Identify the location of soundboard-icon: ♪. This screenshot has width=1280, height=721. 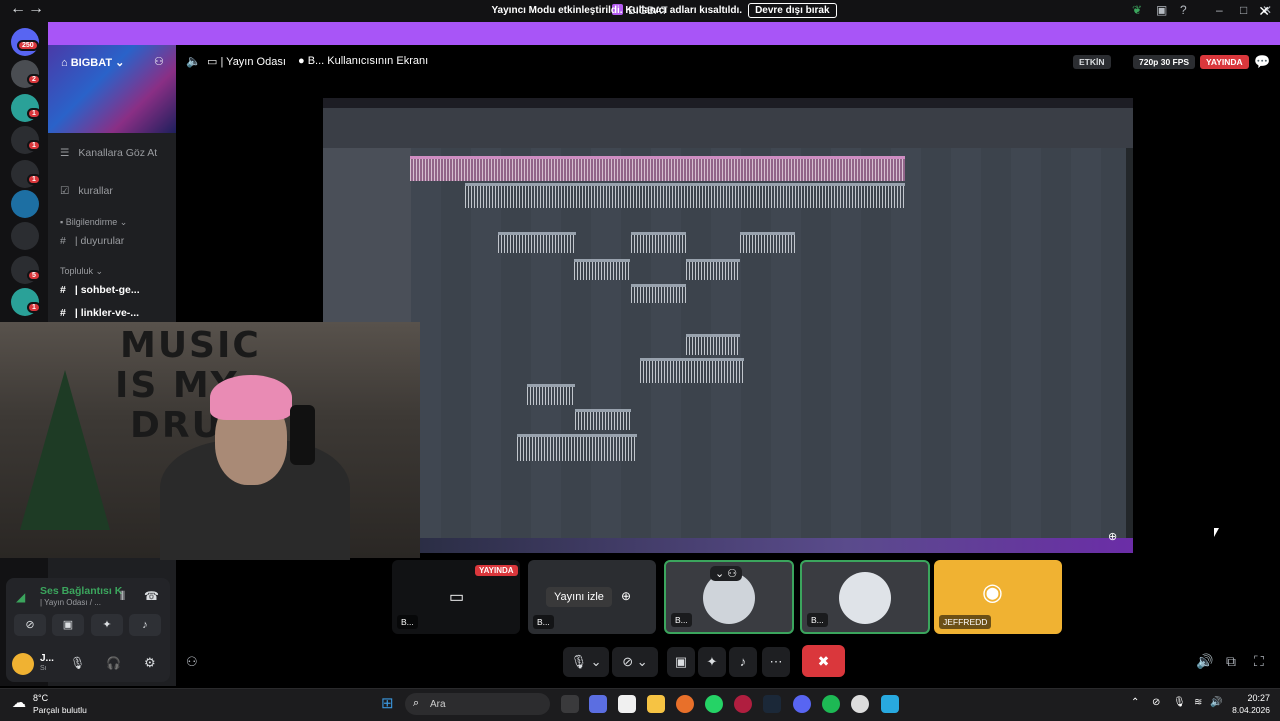
(743, 661).